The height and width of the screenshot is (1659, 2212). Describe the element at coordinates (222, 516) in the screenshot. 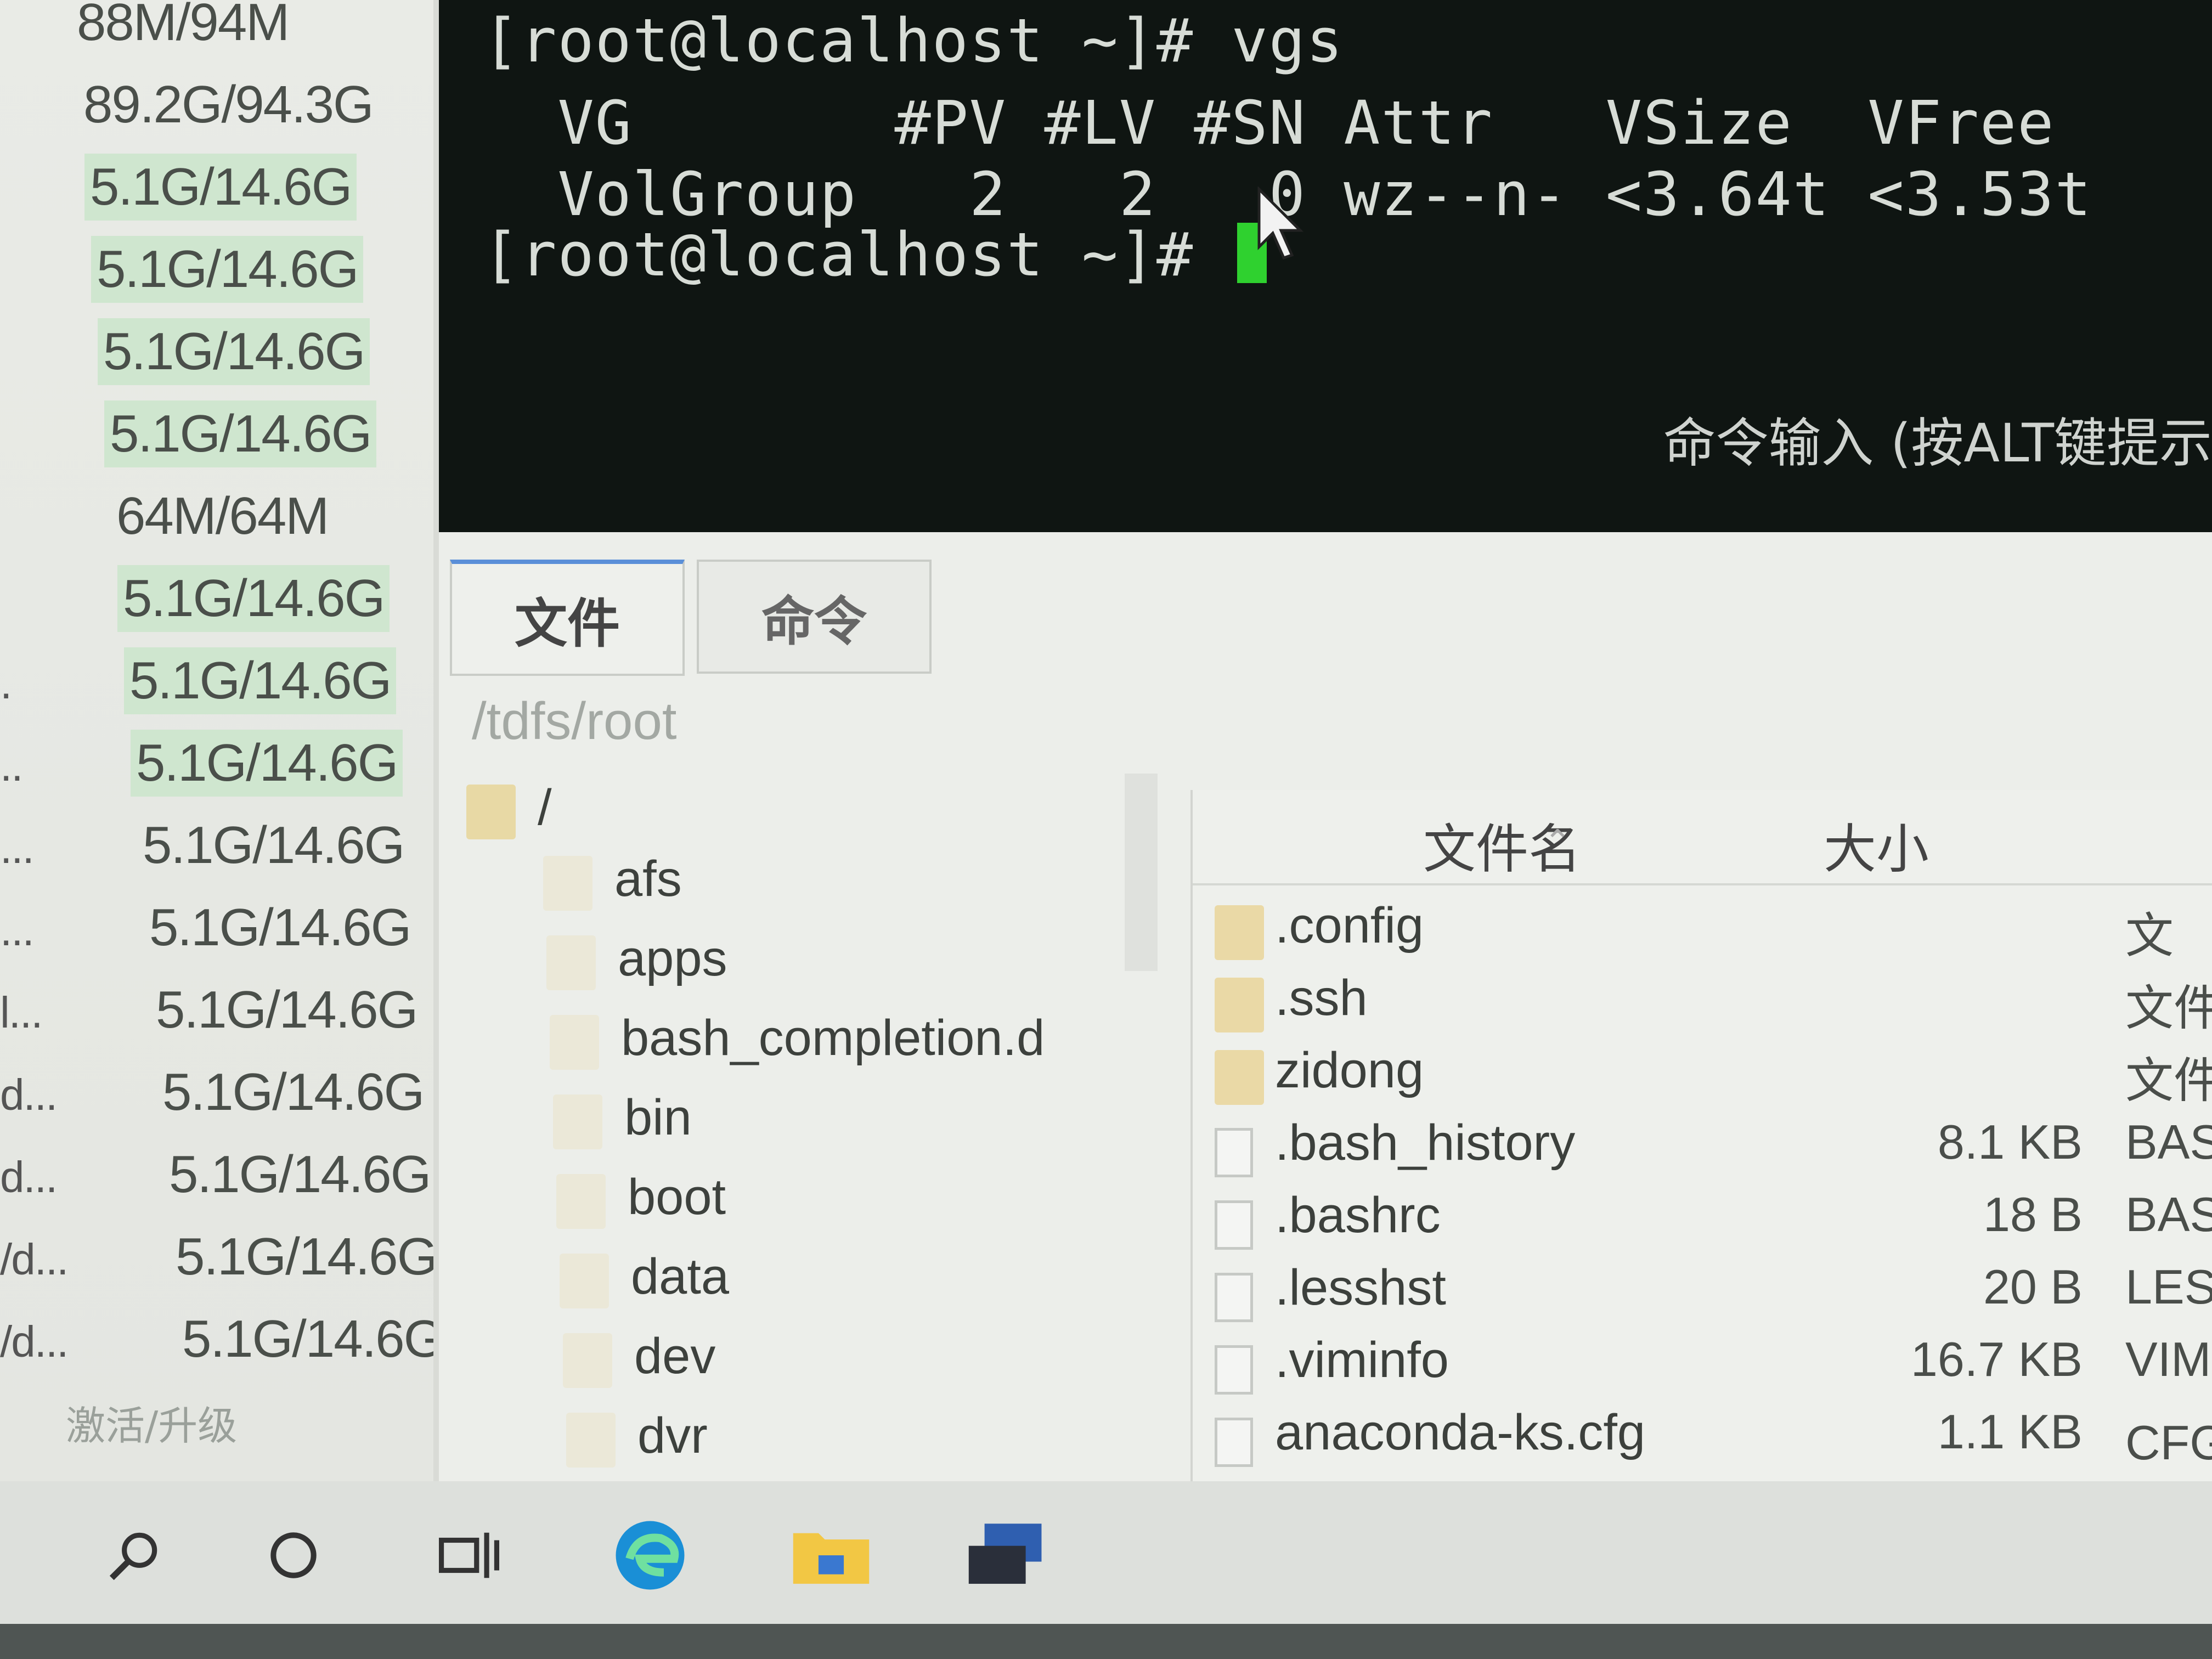

I see `disk-usage-value: 64M/64M` at that location.